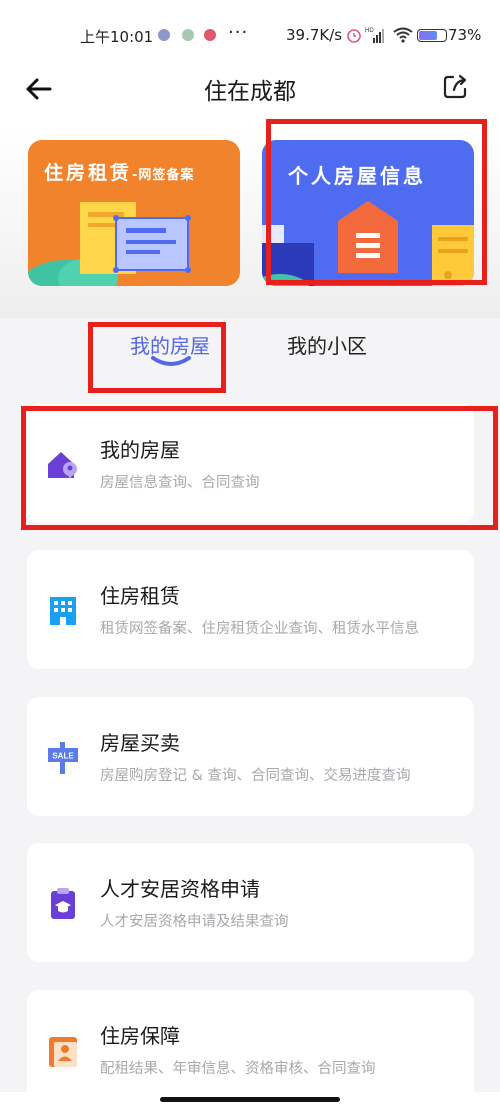  Describe the element at coordinates (117, 37) in the screenshot. I see `status-time: 上午10:01` at that location.